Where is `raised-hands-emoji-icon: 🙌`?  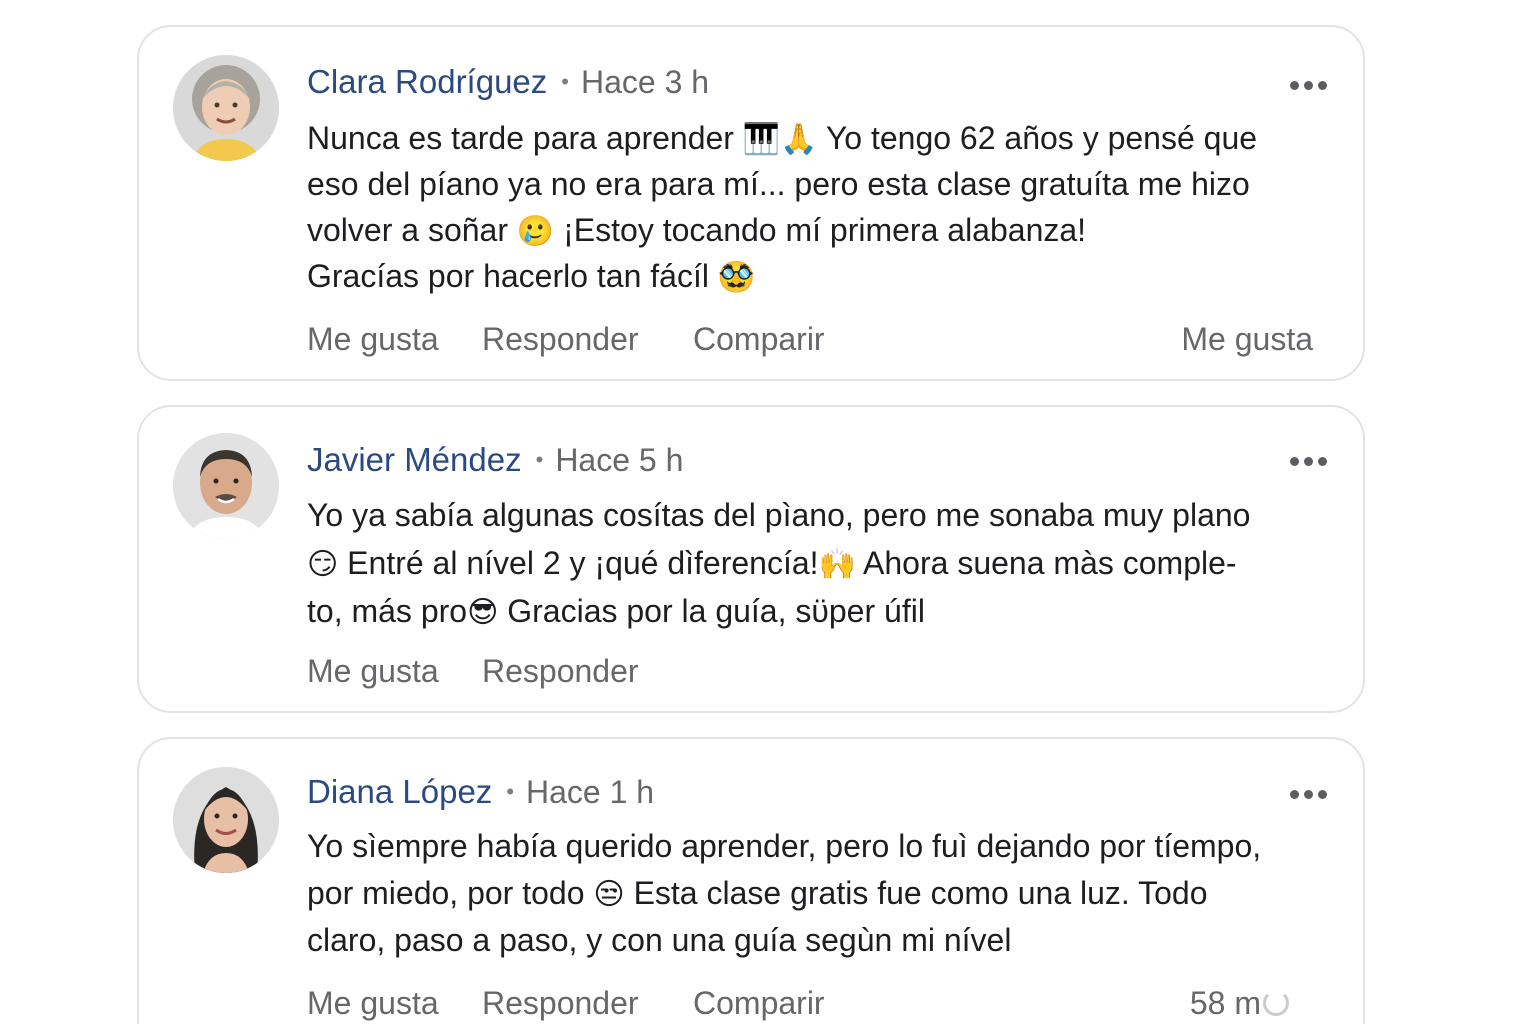
raised-hands-emoji-icon: 🙌 is located at coordinates (837, 564).